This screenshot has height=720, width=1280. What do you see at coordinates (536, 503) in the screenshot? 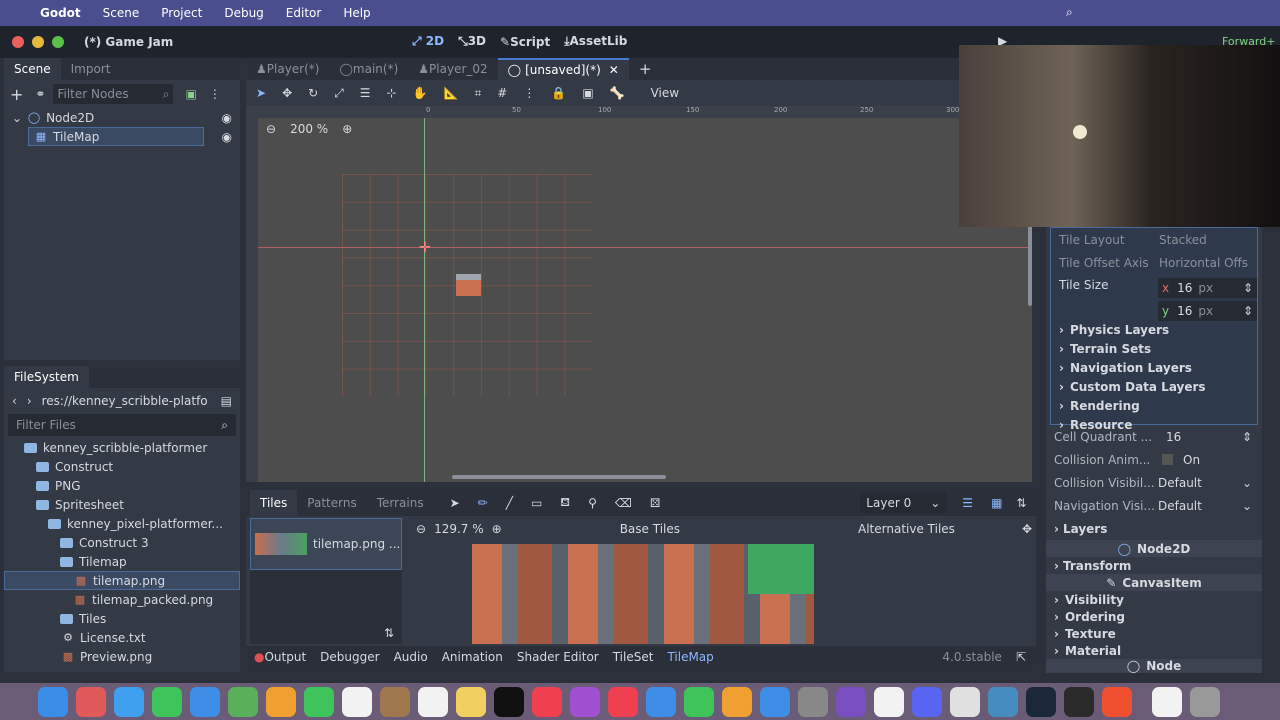
I see `rect-tool-icon: ▭` at bounding box center [536, 503].